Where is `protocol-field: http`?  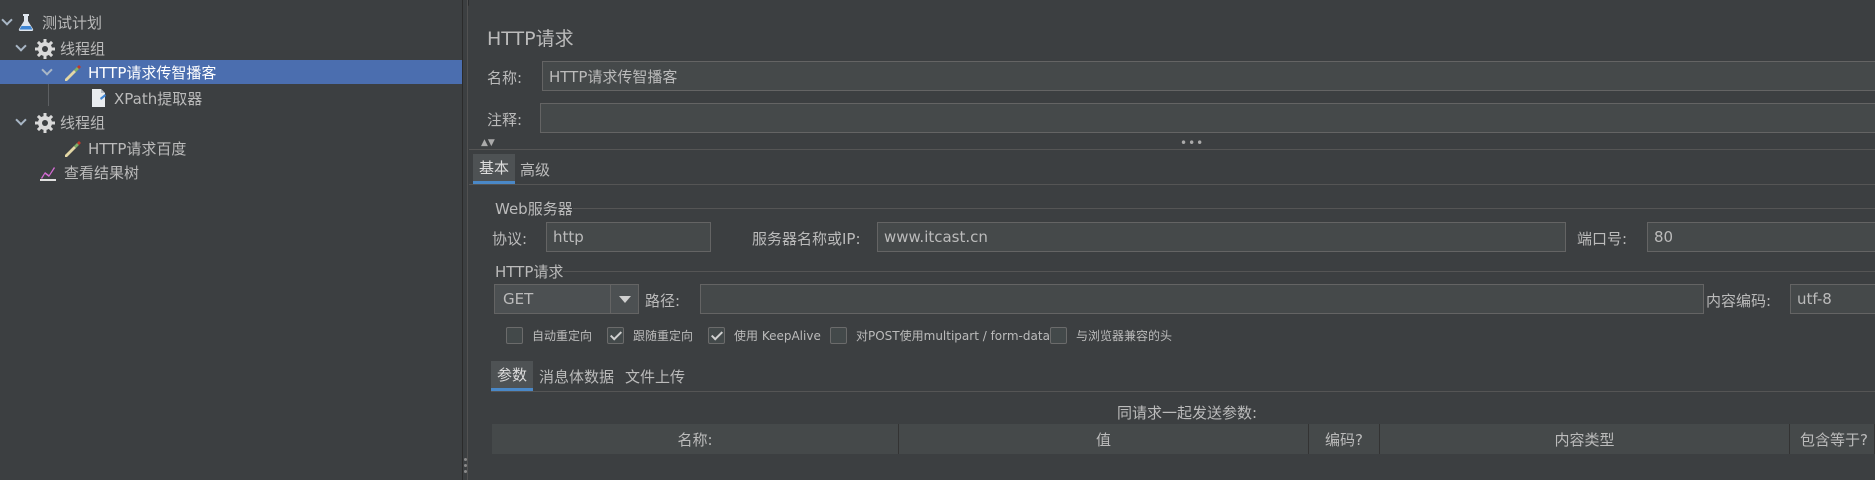
protocol-field: http is located at coordinates (628, 237).